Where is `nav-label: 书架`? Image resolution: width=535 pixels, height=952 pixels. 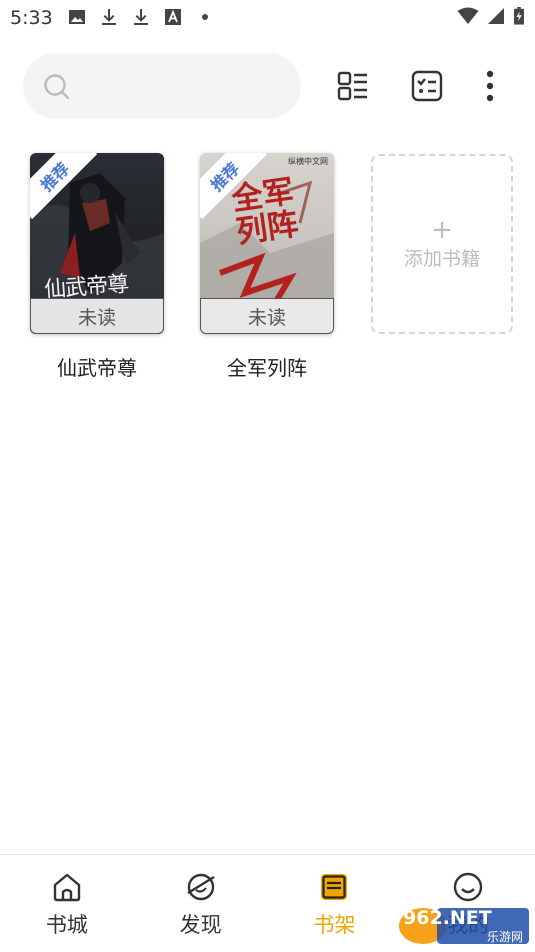 nav-label: 书架 is located at coordinates (334, 925).